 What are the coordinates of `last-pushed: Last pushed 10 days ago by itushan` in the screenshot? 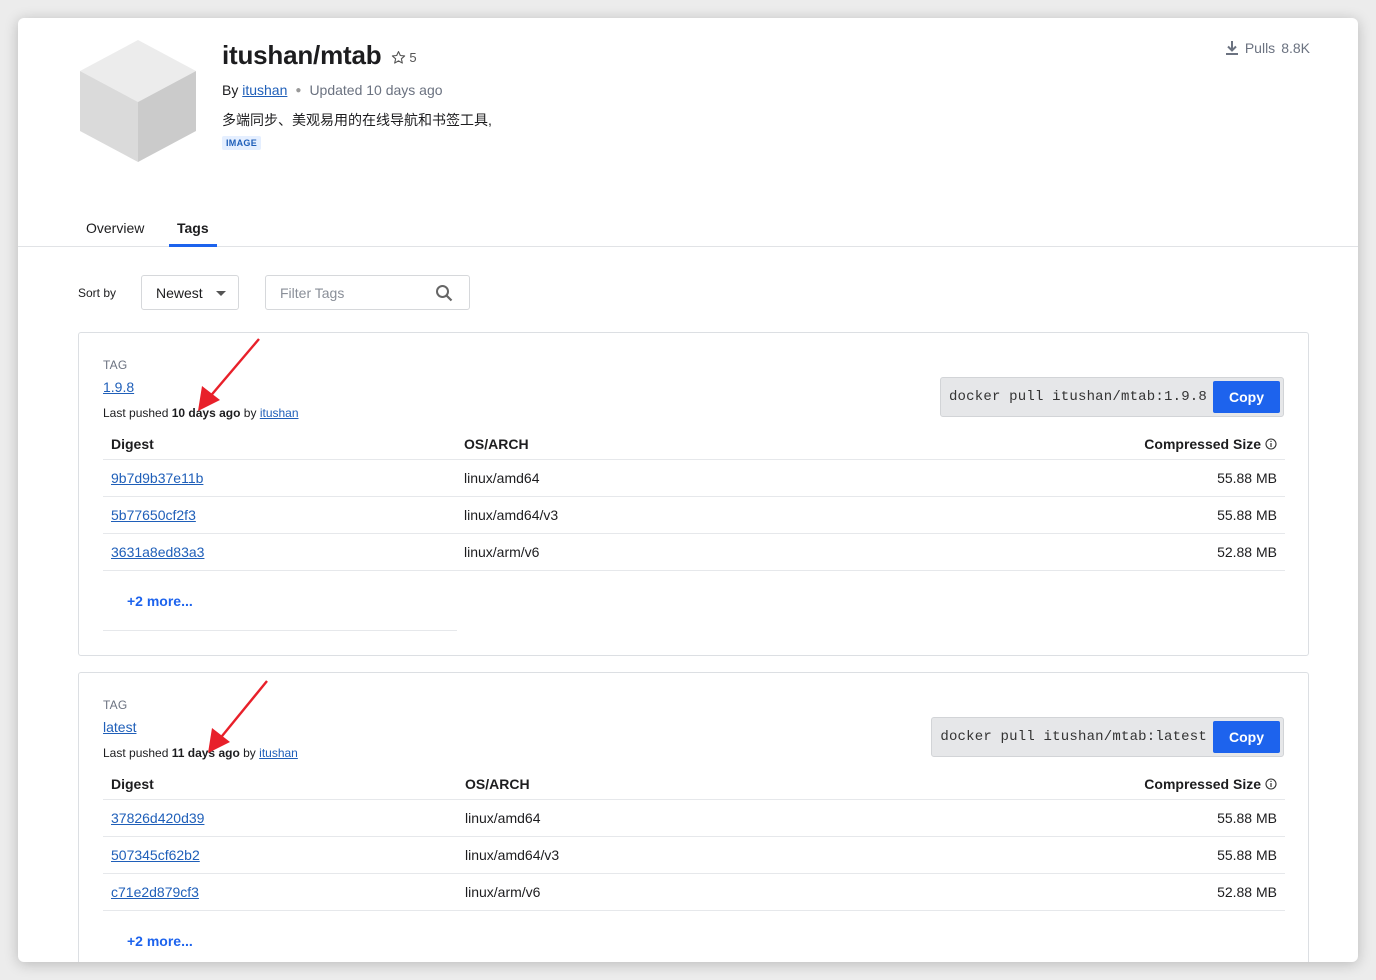 It's located at (201, 413).